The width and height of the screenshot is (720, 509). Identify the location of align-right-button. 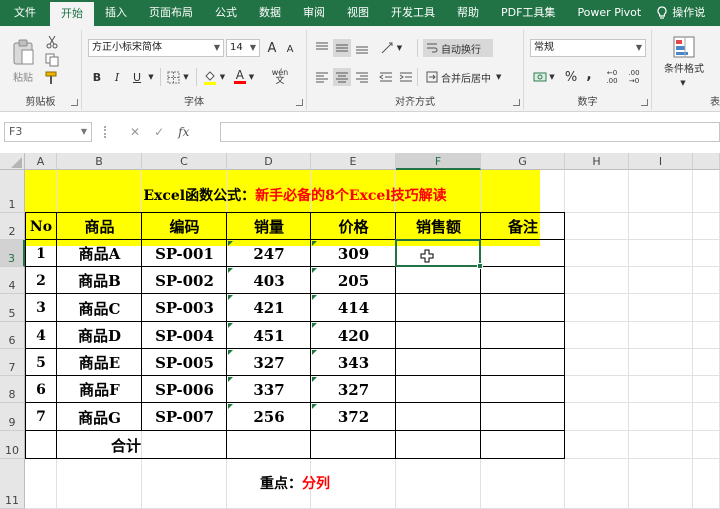
(362, 77).